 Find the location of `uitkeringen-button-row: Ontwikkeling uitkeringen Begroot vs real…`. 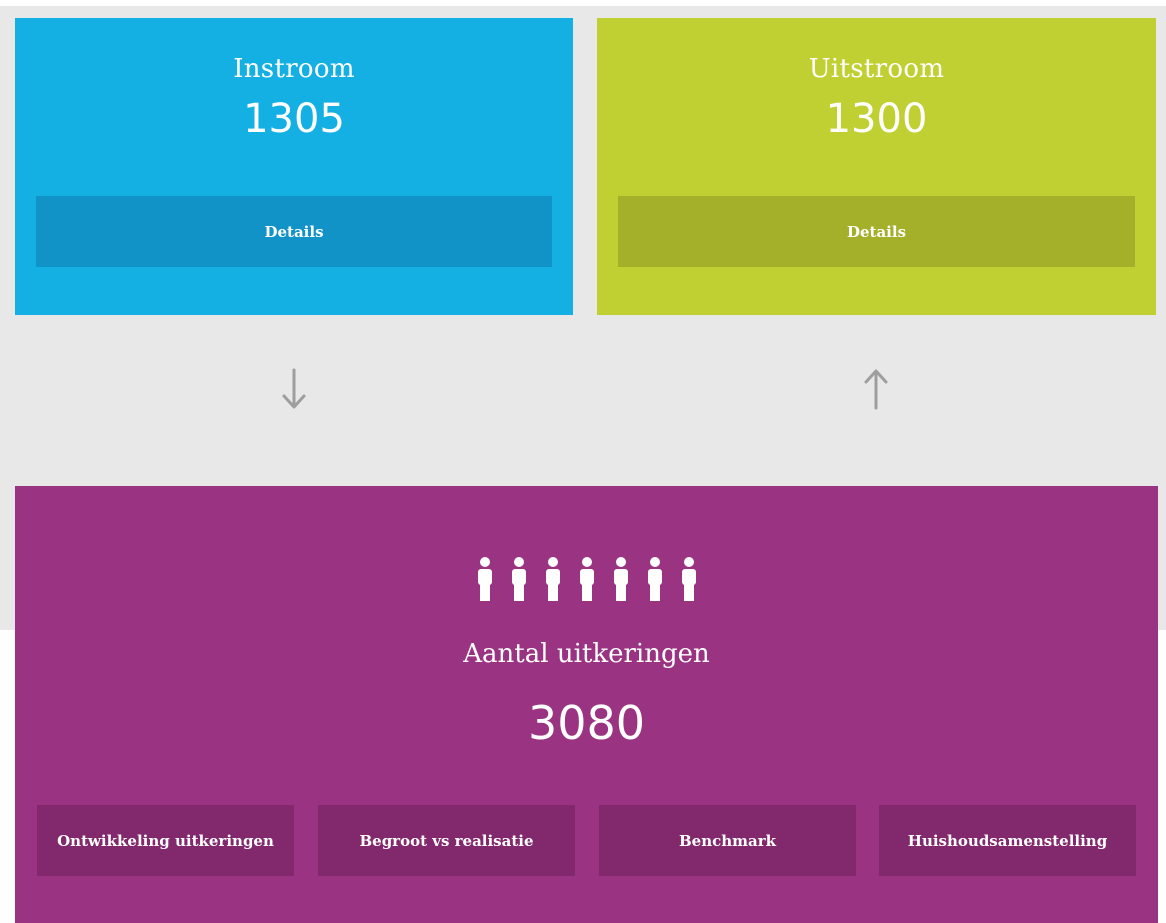

uitkeringen-button-row: Ontwikkeling uitkeringen Begroot vs real… is located at coordinates (587, 840).